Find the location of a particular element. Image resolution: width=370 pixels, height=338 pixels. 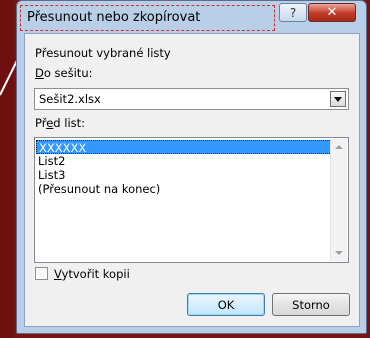

close-icon: ✕ is located at coordinates (332, 12).